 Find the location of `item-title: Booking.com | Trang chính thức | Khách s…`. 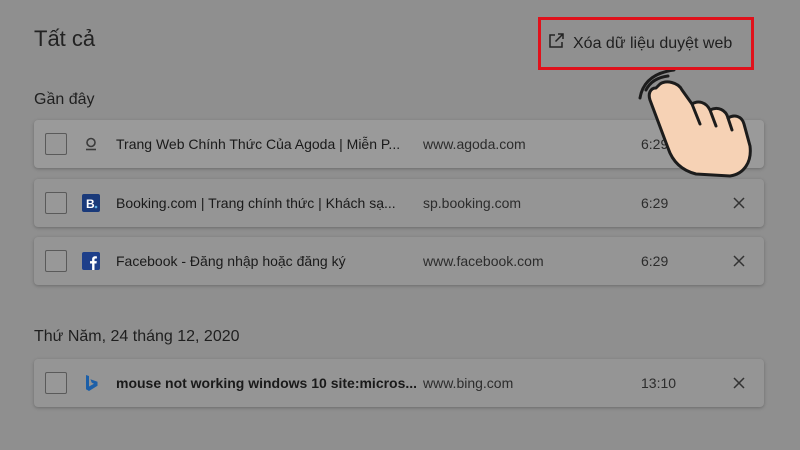

item-title: Booking.com | Trang chính thức | Khách s… is located at coordinates (266, 203).